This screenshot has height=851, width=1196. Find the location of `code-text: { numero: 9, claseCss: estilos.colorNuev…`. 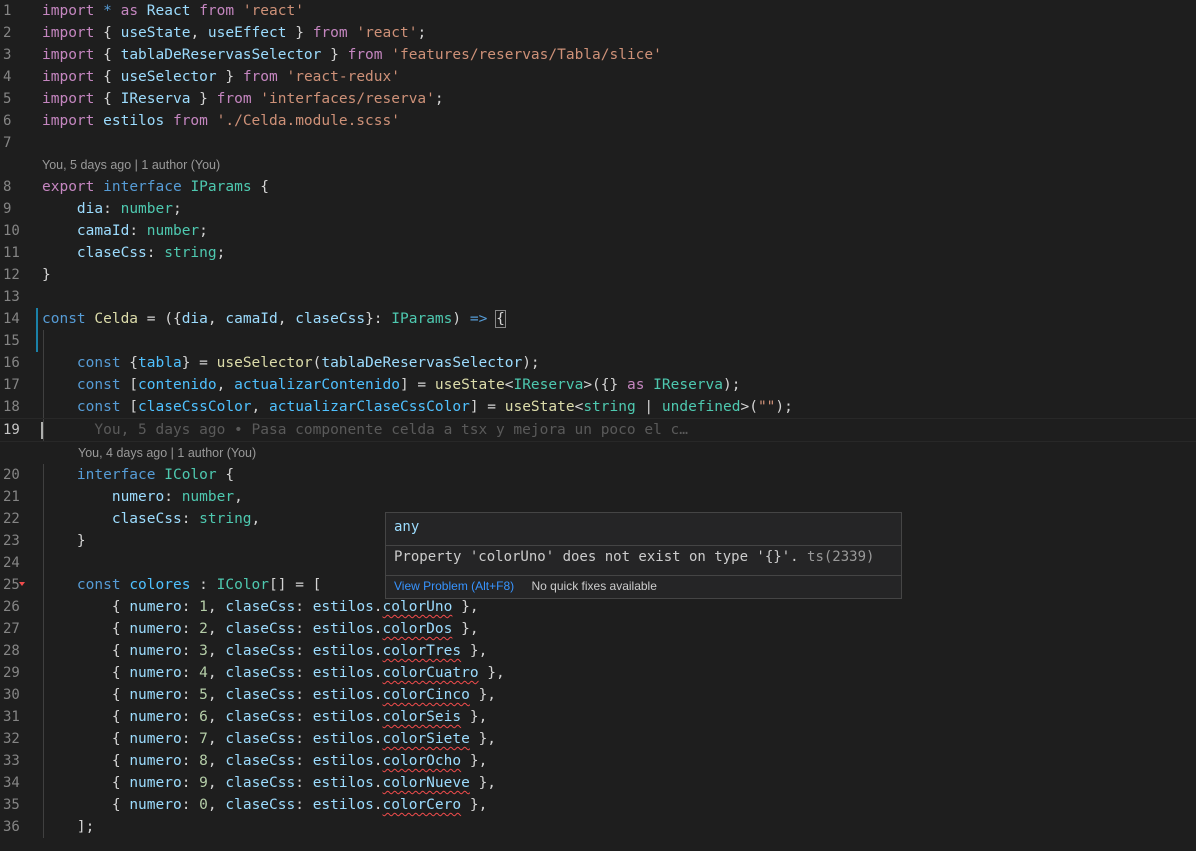

code-text: { numero: 9, claseCss: estilos.colorNuev… is located at coordinates (269, 783).